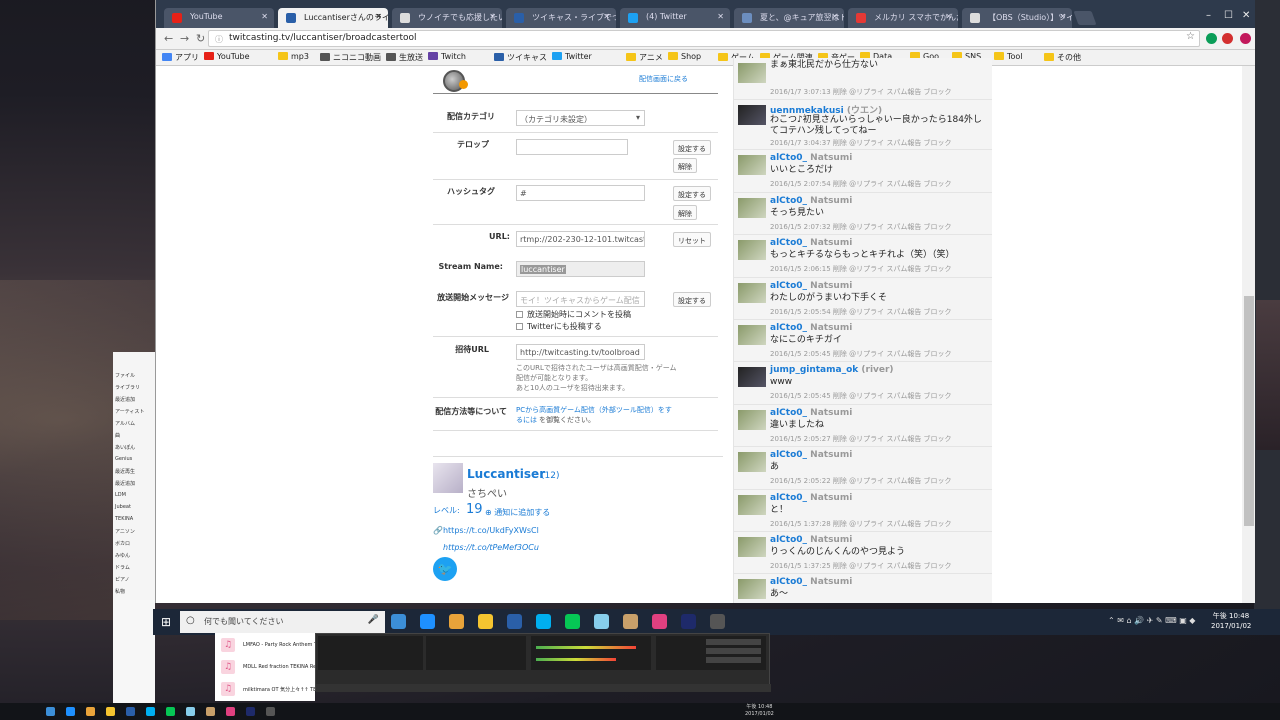 Image resolution: width=1280 pixels, height=720 pixels. What do you see at coordinates (832, 370) in the screenshot?
I see `commenter-name: jump_gintama_ok (river)` at bounding box center [832, 370].